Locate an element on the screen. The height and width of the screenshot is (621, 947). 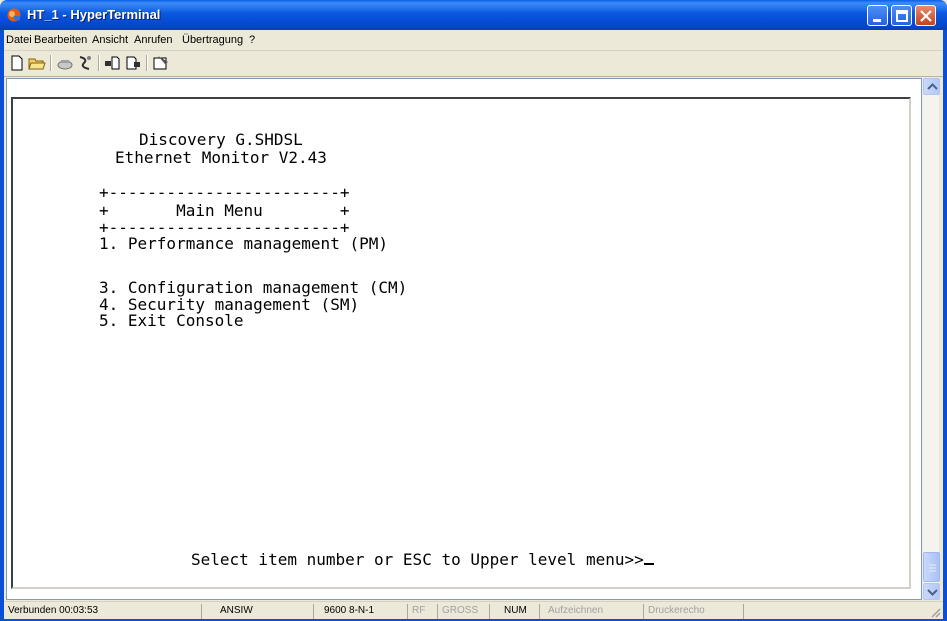
menu-anrufen: Anrufen is located at coordinates (153, 40).